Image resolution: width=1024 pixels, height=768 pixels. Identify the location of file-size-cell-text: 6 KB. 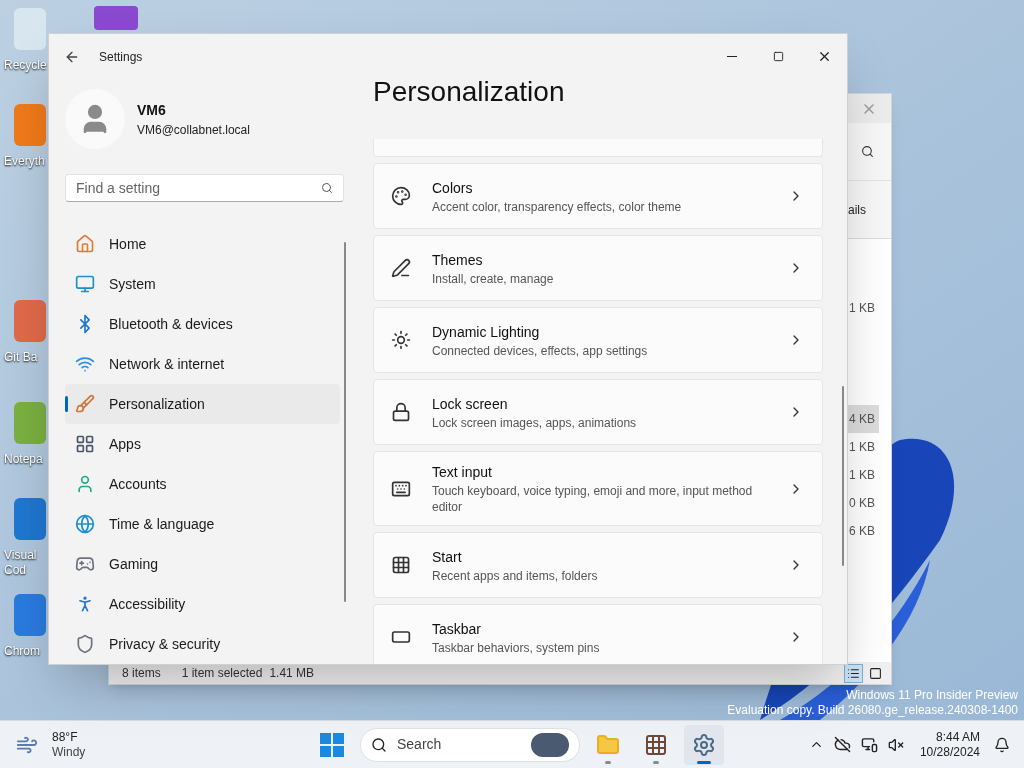
(862, 531).